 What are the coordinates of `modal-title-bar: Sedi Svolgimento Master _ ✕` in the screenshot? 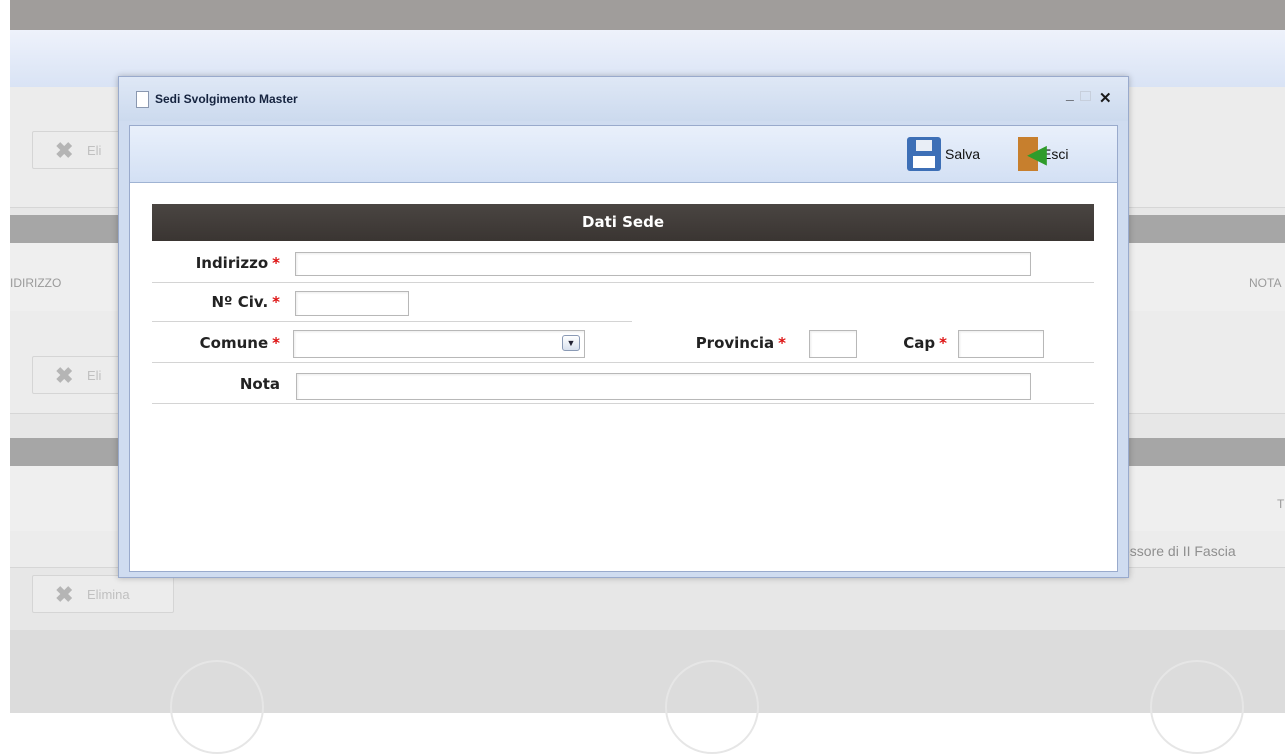 It's located at (623, 99).